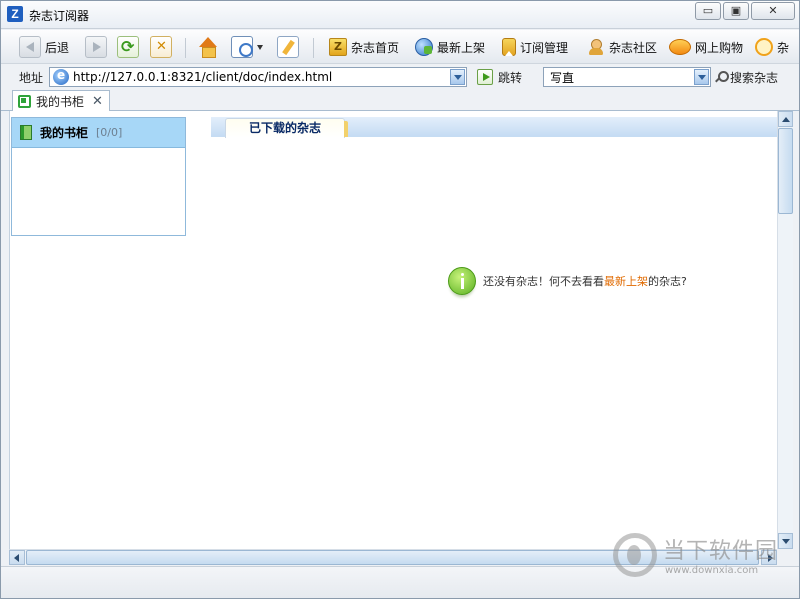  What do you see at coordinates (708, 11) in the screenshot?
I see `minimize-button: ▭` at bounding box center [708, 11].